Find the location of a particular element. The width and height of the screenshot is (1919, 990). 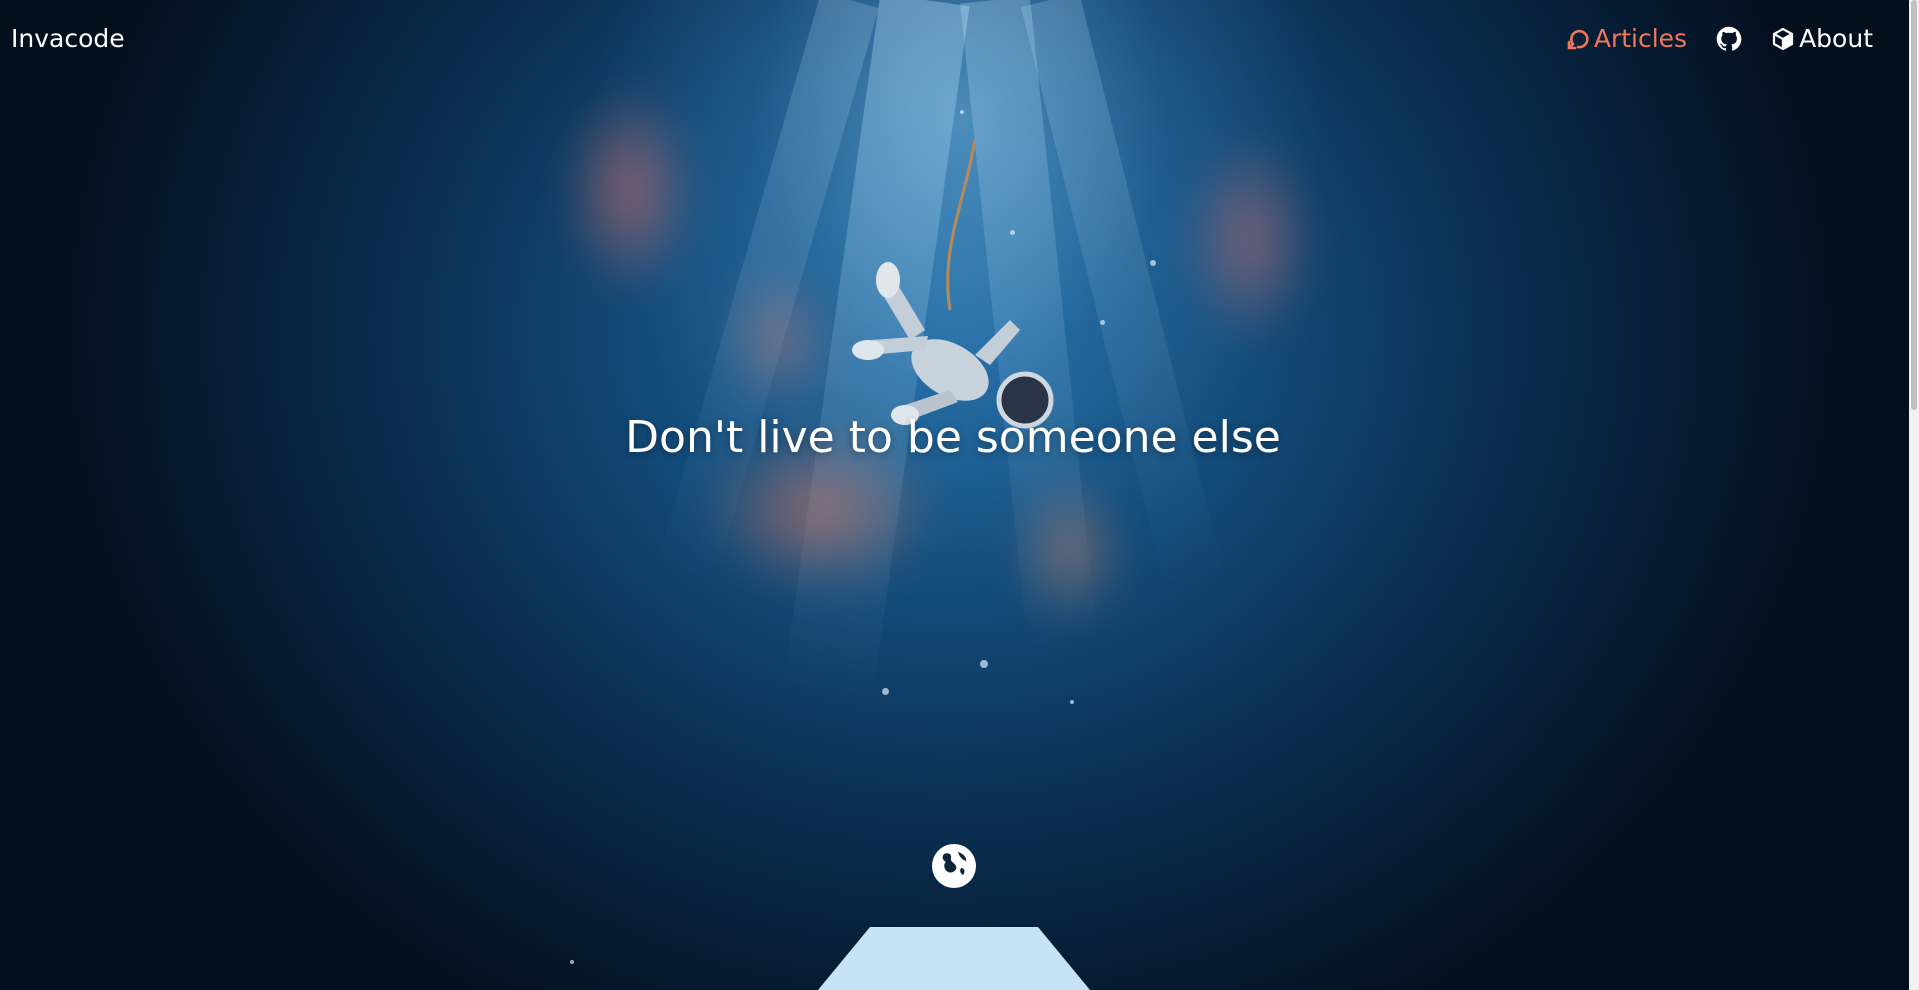

nav-about: About is located at coordinates (1822, 38).